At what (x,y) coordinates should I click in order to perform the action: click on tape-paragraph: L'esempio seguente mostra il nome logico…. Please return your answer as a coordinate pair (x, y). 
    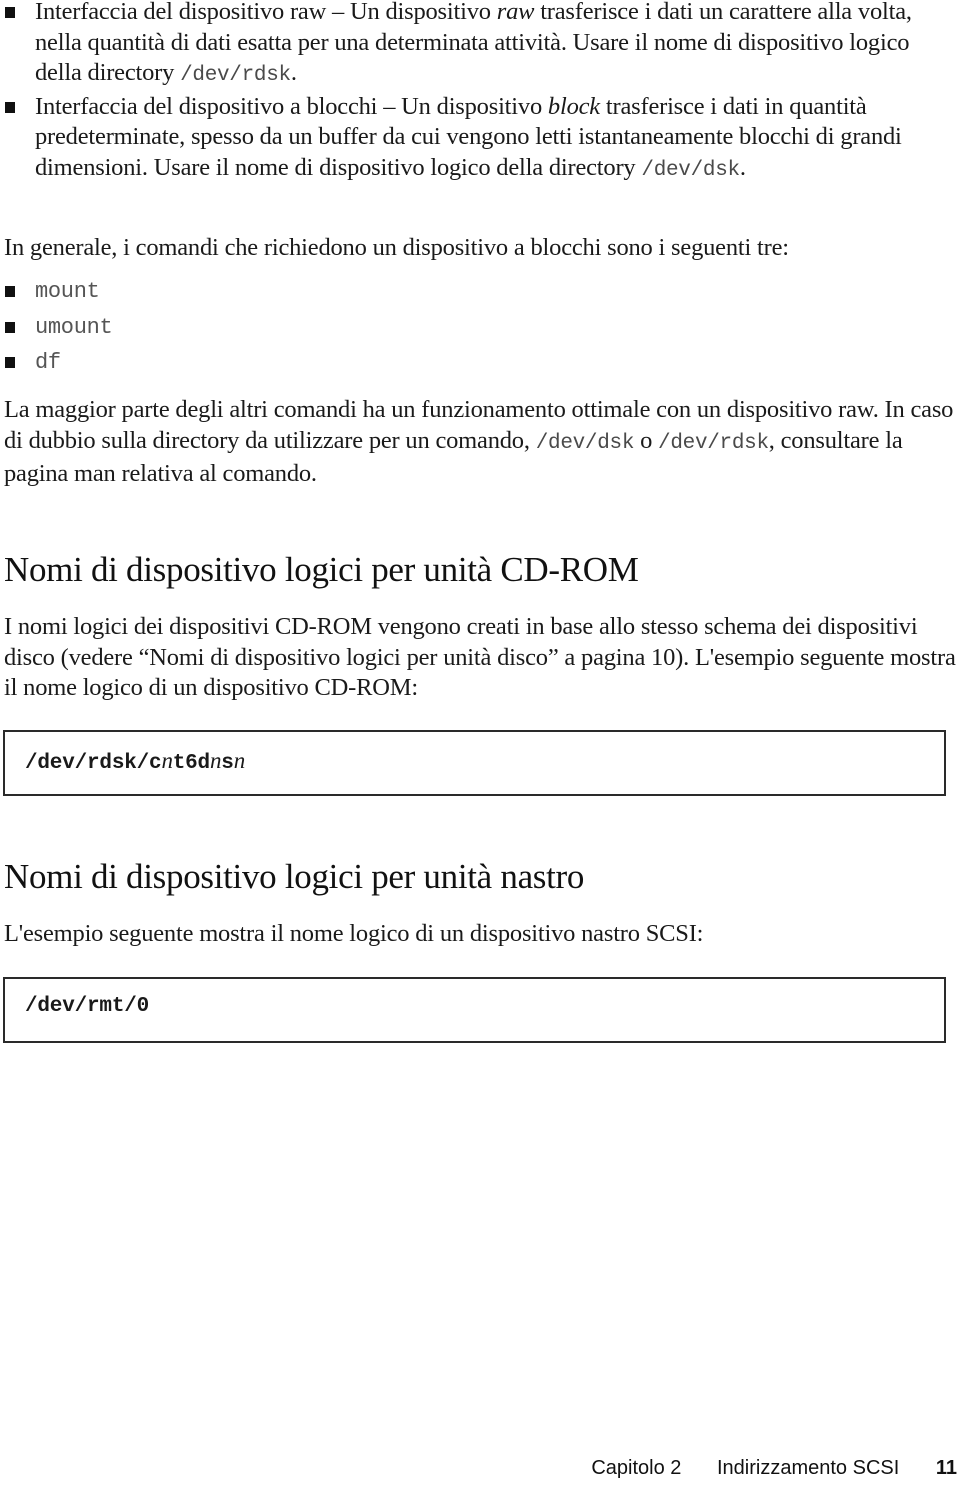
    Looking at the image, I should click on (354, 933).